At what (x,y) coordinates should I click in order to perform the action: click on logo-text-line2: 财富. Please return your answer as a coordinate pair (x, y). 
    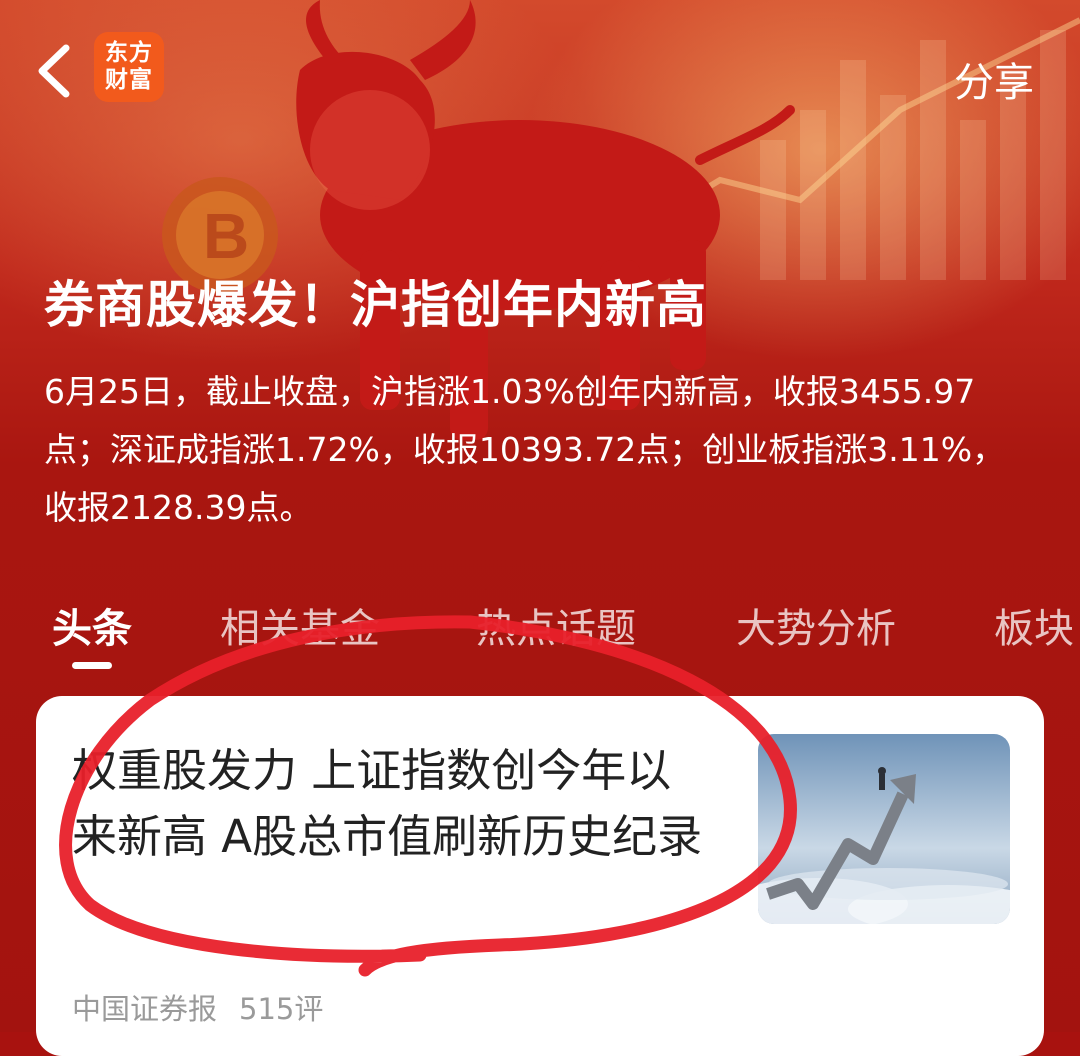
    Looking at the image, I should click on (129, 80).